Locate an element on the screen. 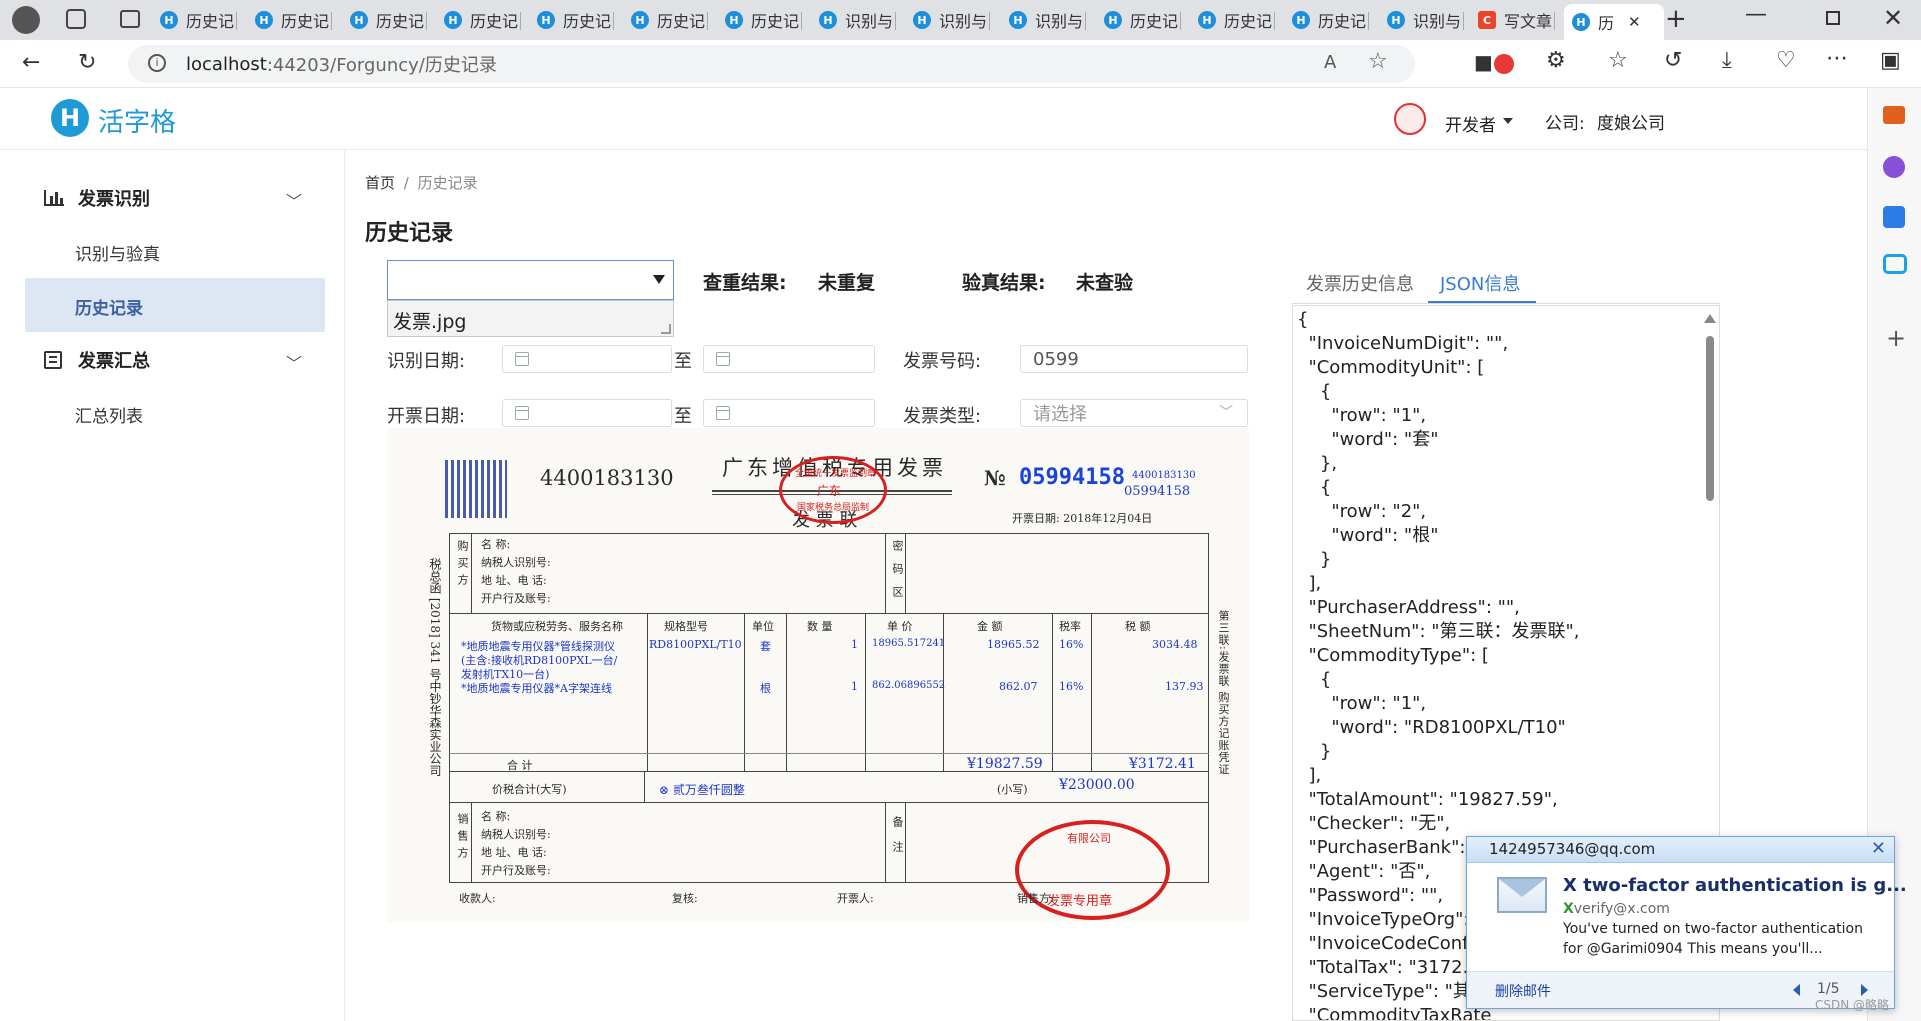  file-select is located at coordinates (530, 280).